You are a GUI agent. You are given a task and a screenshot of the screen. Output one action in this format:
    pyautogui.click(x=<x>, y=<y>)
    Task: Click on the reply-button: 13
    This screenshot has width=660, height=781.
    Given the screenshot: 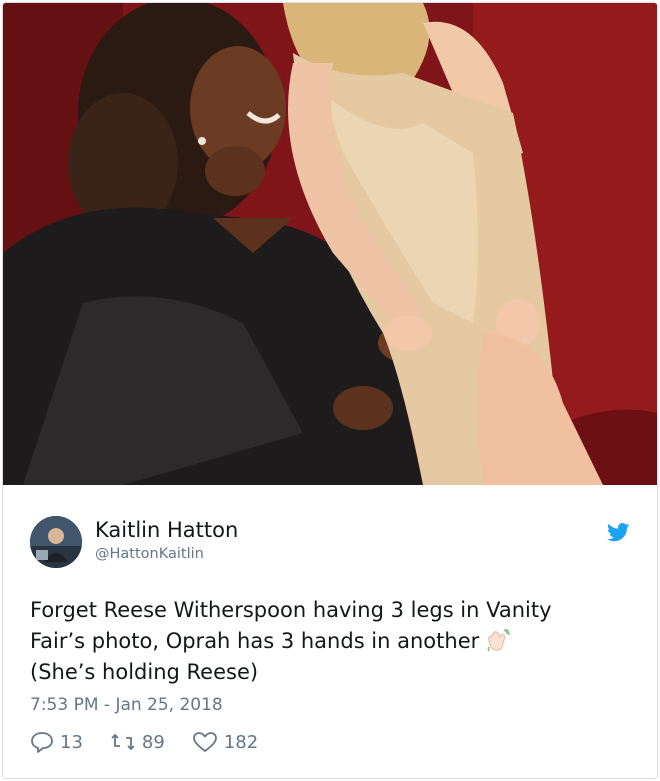 What is the action you would take?
    pyautogui.click(x=56, y=742)
    